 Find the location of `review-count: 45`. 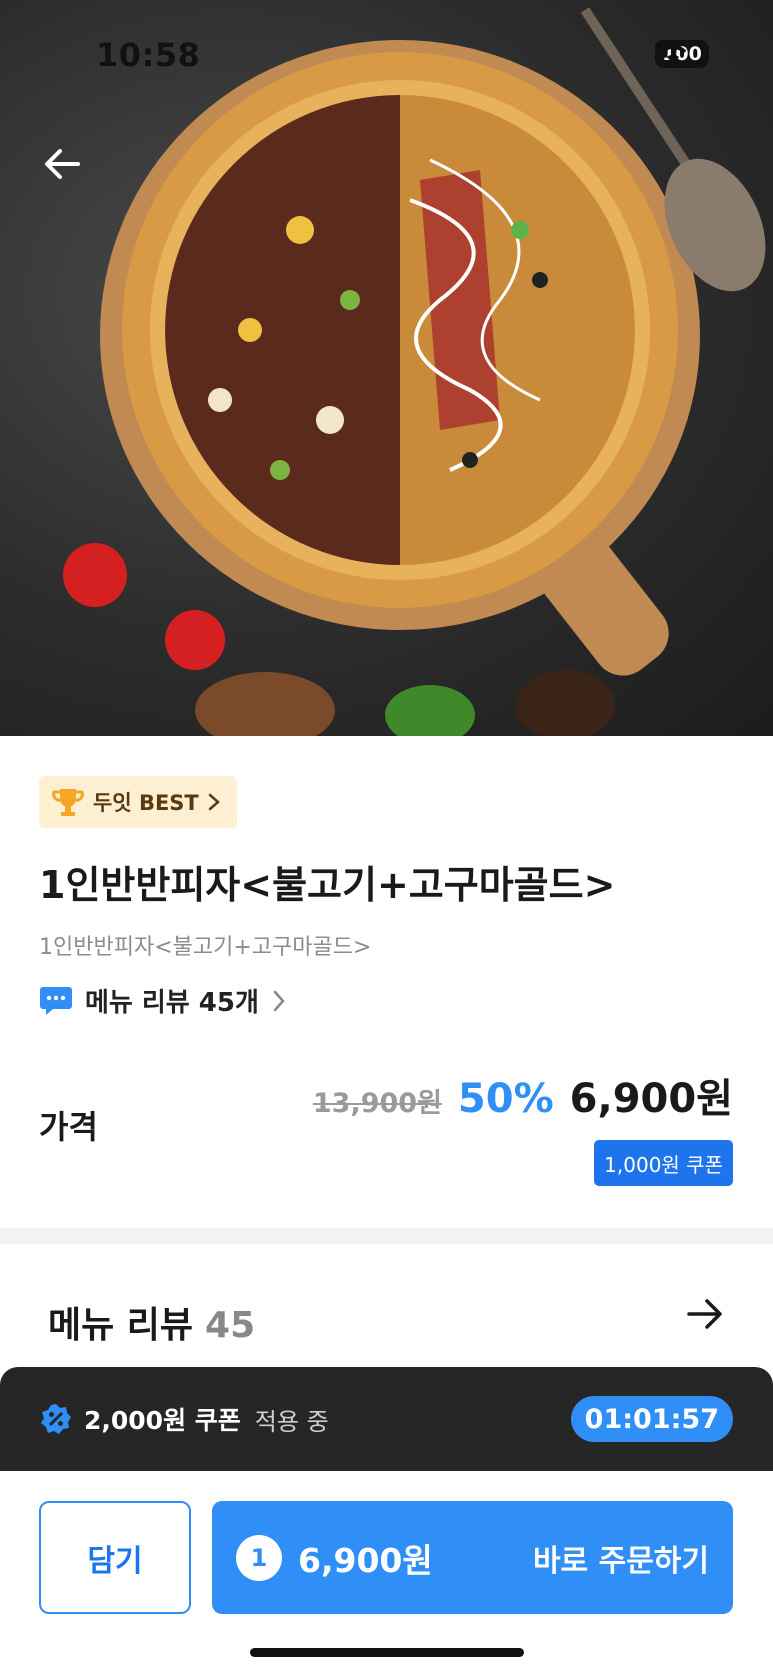

review-count: 45 is located at coordinates (230, 1325).